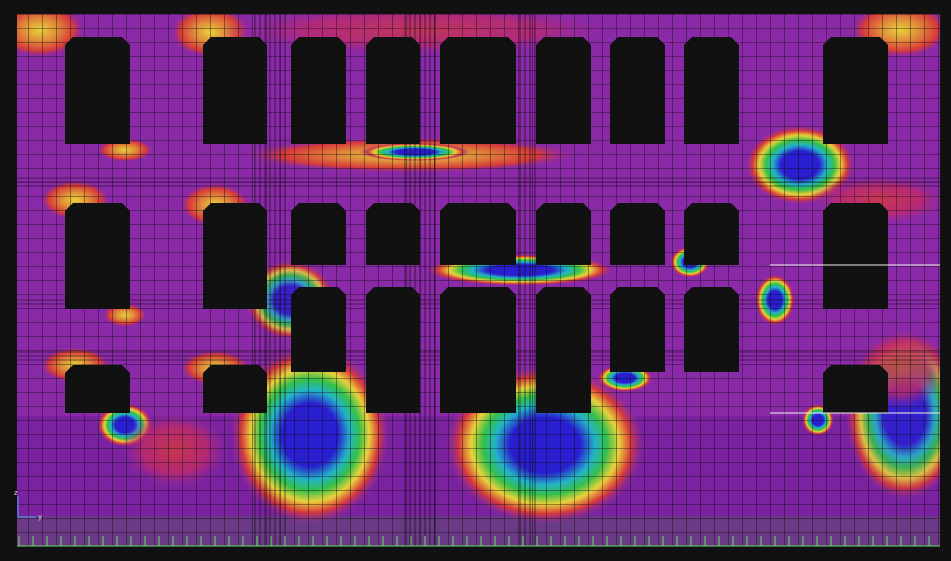 This screenshot has height=561, width=951. What do you see at coordinates (16, 493) in the screenshot?
I see `z-axis-label: z` at bounding box center [16, 493].